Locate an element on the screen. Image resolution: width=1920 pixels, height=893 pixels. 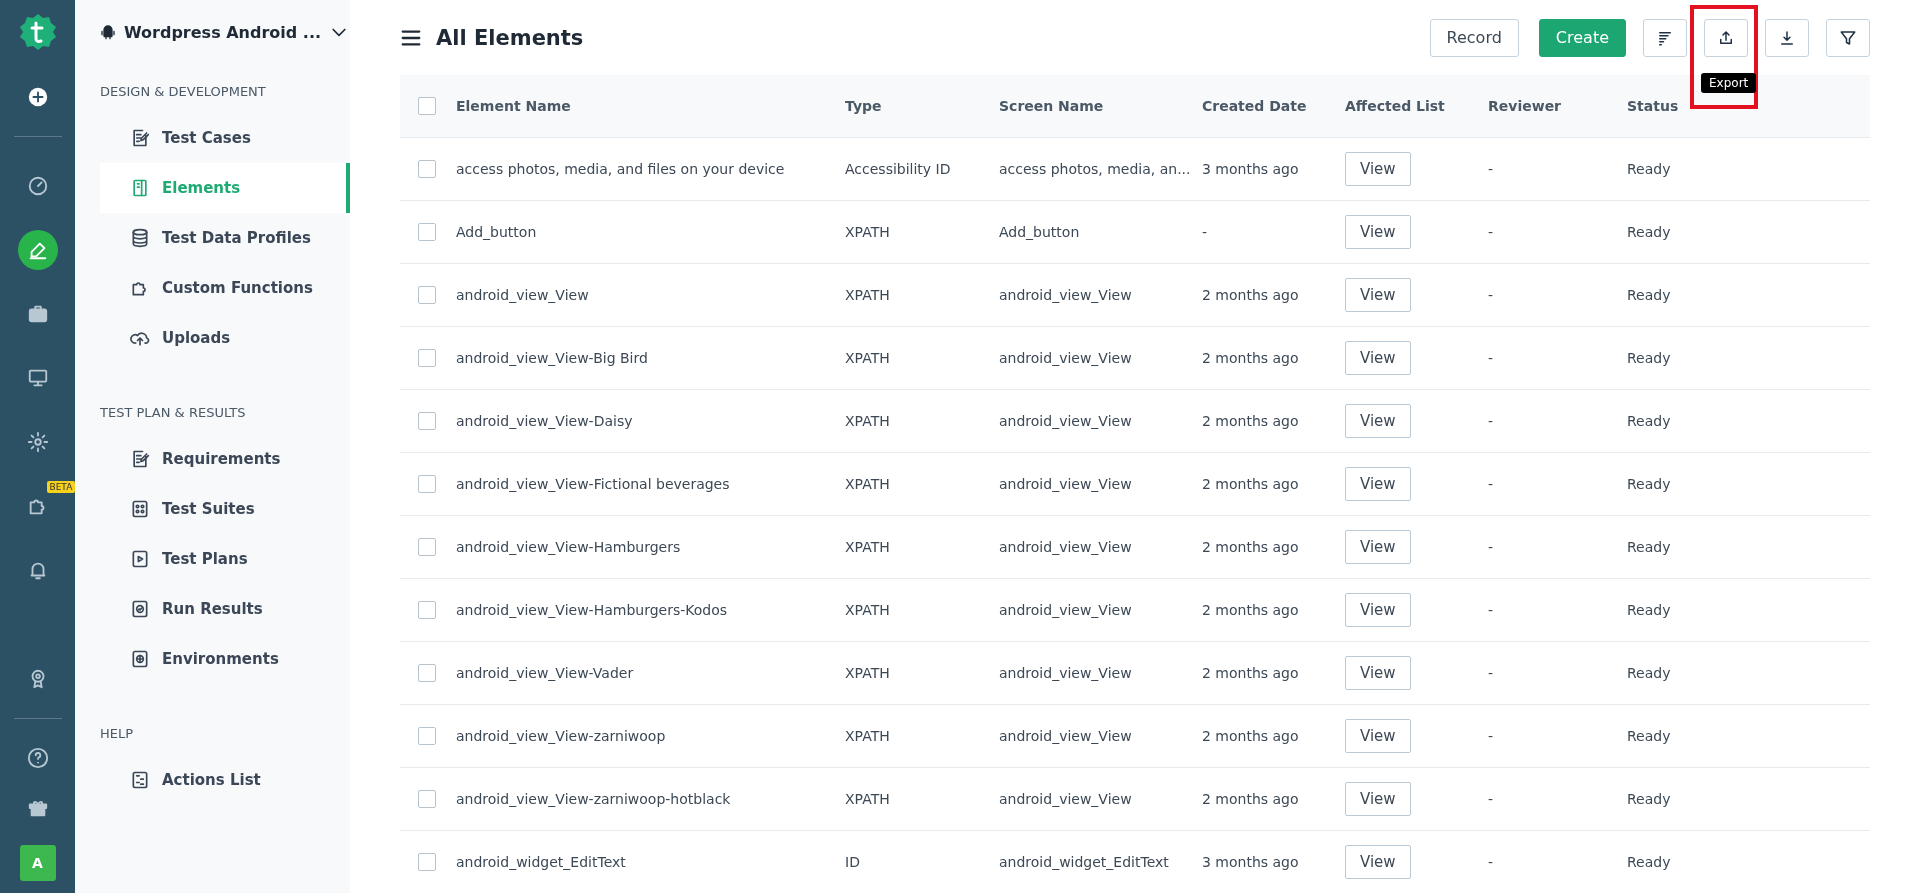
sidebar-item: Run Results is located at coordinates (225, 609).